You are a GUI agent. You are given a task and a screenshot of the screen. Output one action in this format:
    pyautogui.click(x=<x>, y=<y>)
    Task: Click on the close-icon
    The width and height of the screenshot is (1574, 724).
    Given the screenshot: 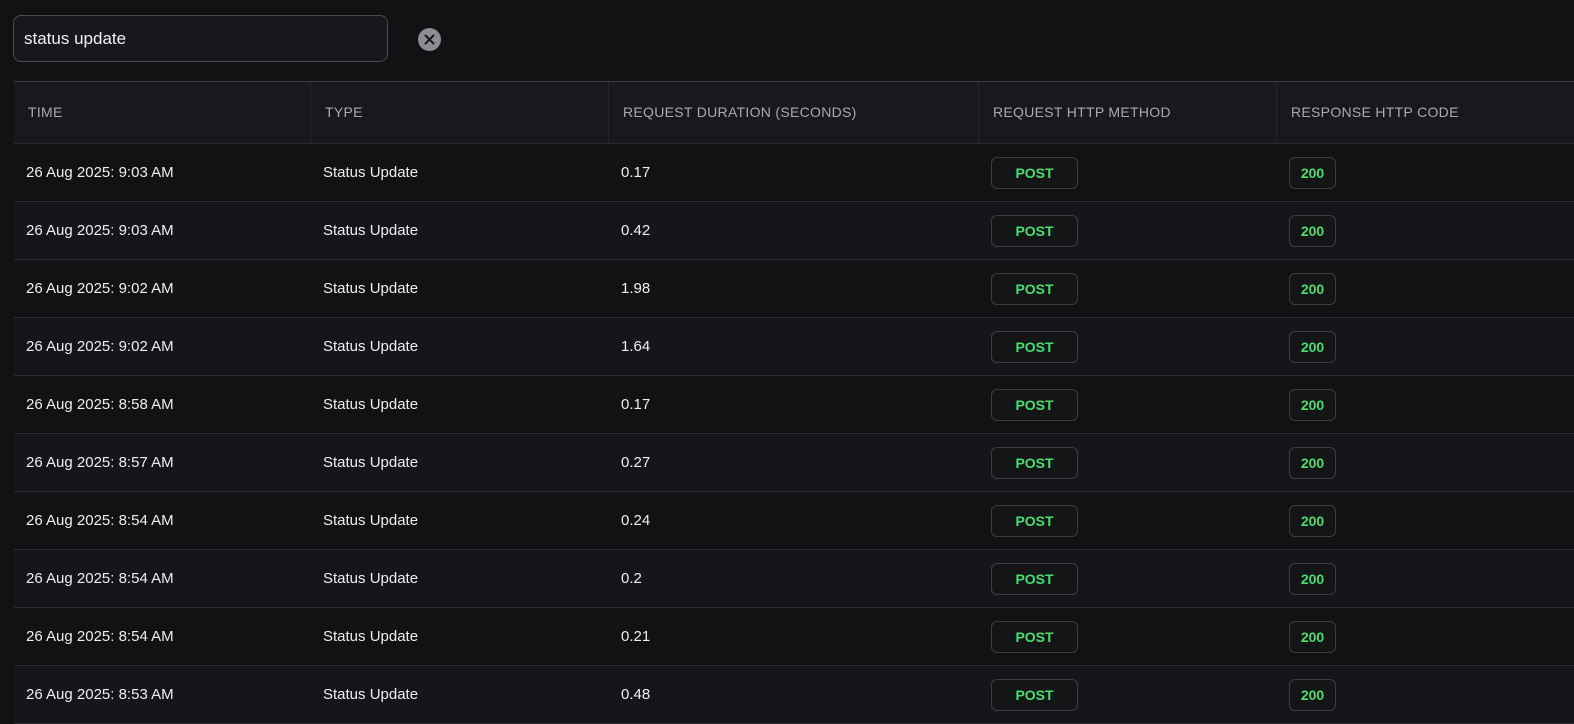 What is the action you would take?
    pyautogui.click(x=429, y=39)
    